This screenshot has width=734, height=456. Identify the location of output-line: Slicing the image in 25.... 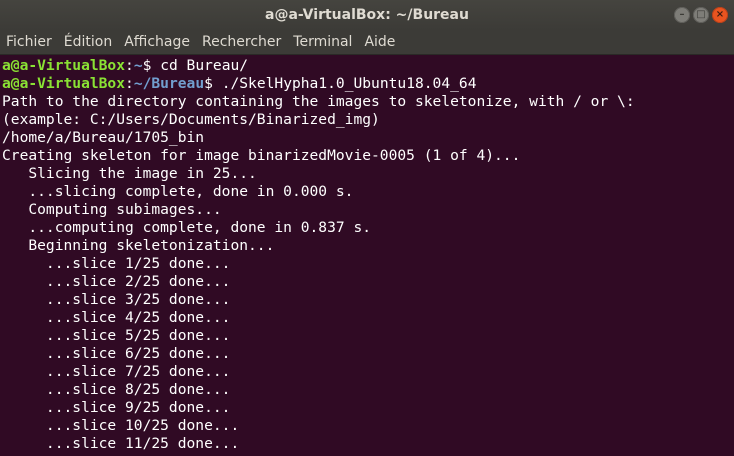
(129, 173).